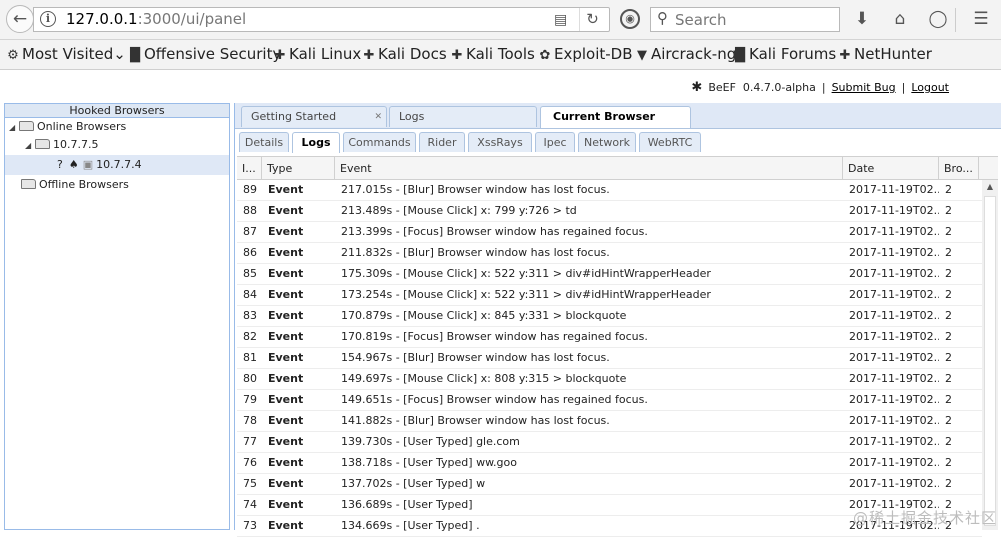  Describe the element at coordinates (990, 187) in the screenshot. I see `scroll-up-arrow-icon: ▲` at that location.